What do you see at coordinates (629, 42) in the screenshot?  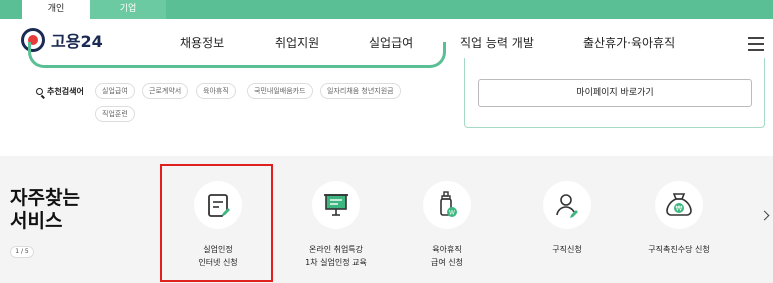 I see `nav-maternity-leave: 출산휴가·육아휴직` at bounding box center [629, 42].